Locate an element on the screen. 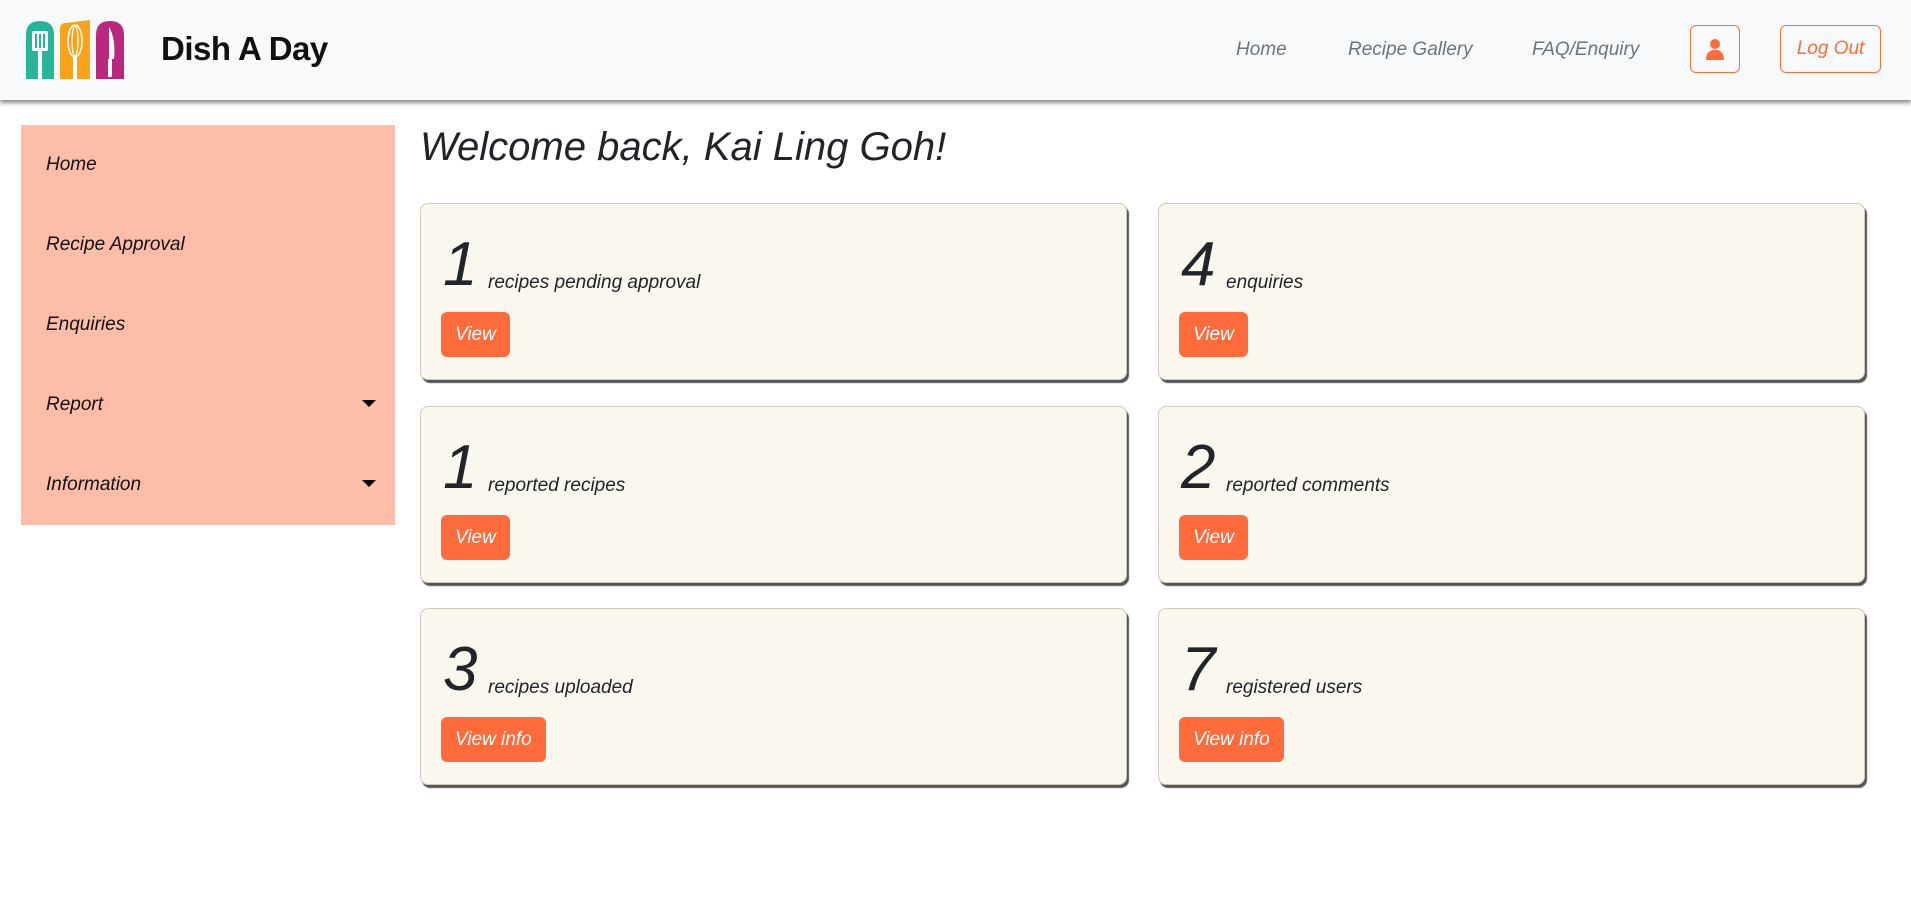 Image resolution: width=1911 pixels, height=901 pixels. sidebar-item-label: Report is located at coordinates (75, 404).